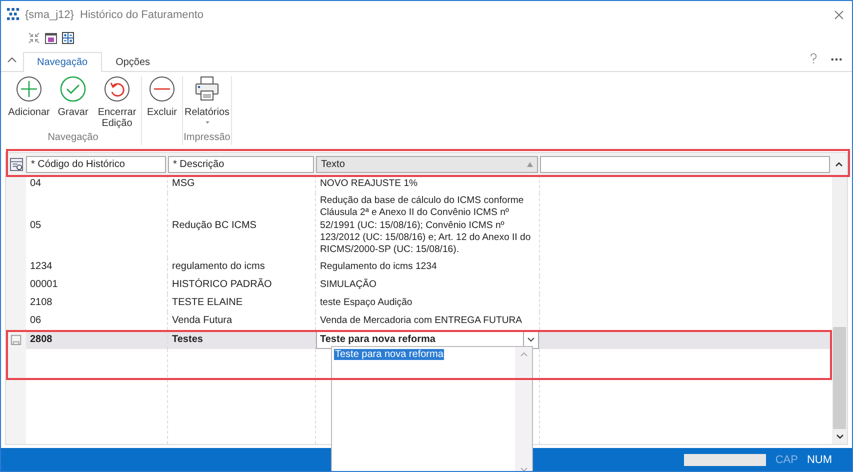 Image resolution: width=853 pixels, height=472 pixels. What do you see at coordinates (162, 110) in the screenshot?
I see `ribbon-button: Excluir` at bounding box center [162, 110].